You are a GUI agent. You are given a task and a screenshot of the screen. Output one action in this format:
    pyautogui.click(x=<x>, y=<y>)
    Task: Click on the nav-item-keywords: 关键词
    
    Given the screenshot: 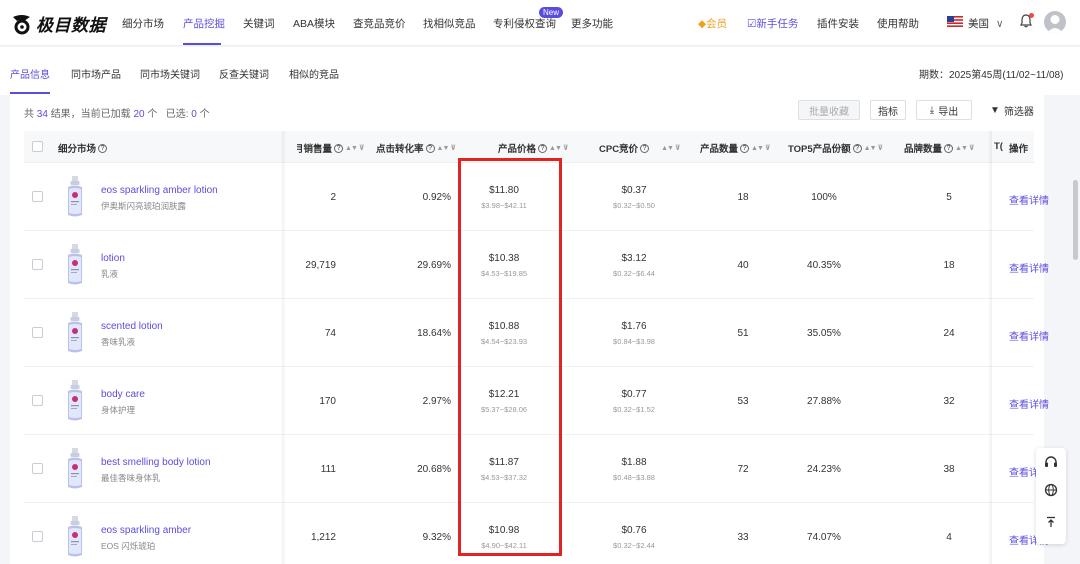 What is the action you would take?
    pyautogui.click(x=259, y=23)
    